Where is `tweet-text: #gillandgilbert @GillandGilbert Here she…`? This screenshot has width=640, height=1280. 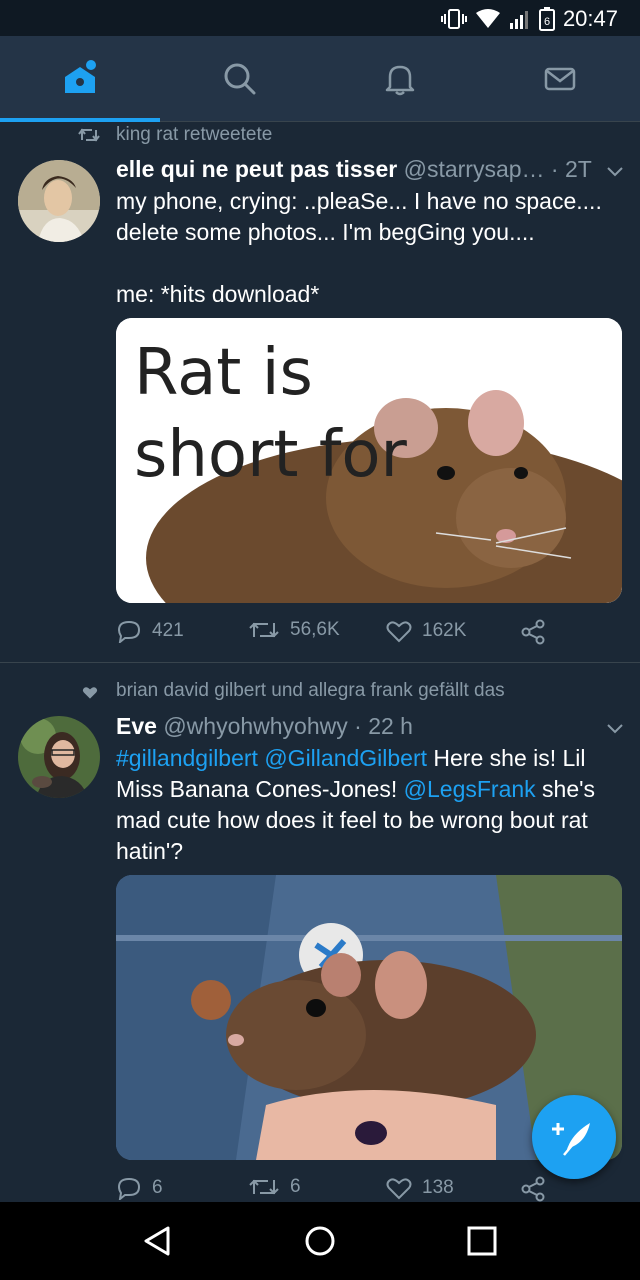 tweet-text: #gillandgilbert @GillandGilbert Here she… is located at coordinates (356, 804).